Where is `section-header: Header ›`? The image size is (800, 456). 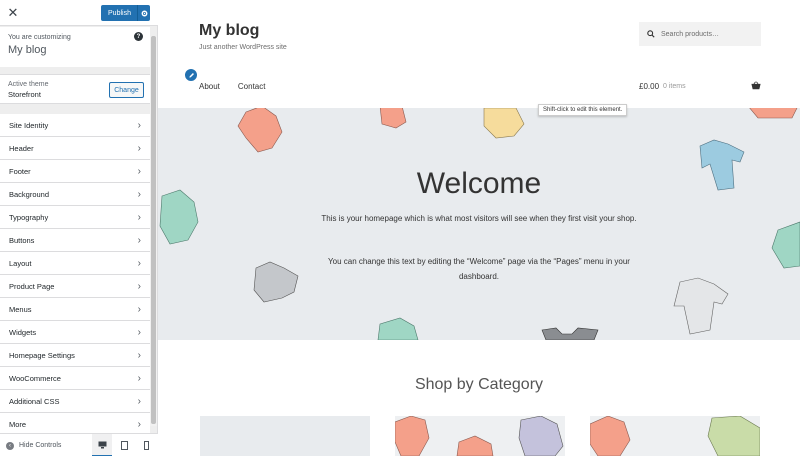
section-header: Header › is located at coordinates (75, 148).